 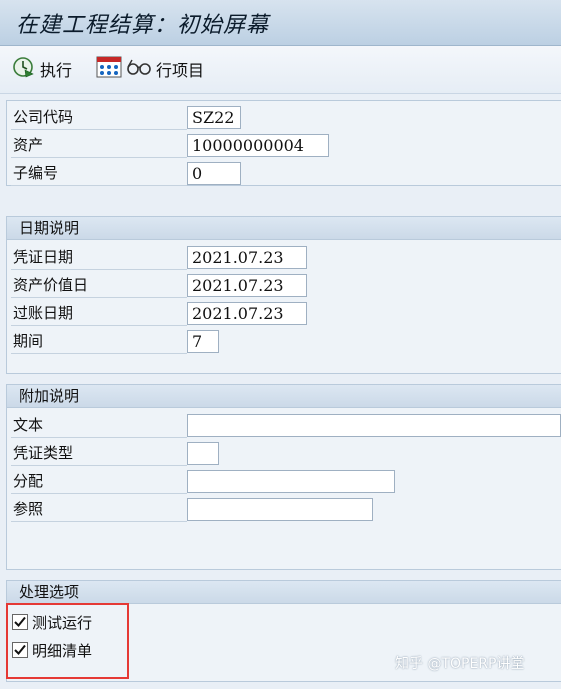 What do you see at coordinates (99, 453) in the screenshot?
I see `document-type-label: 凭证类型` at bounding box center [99, 453].